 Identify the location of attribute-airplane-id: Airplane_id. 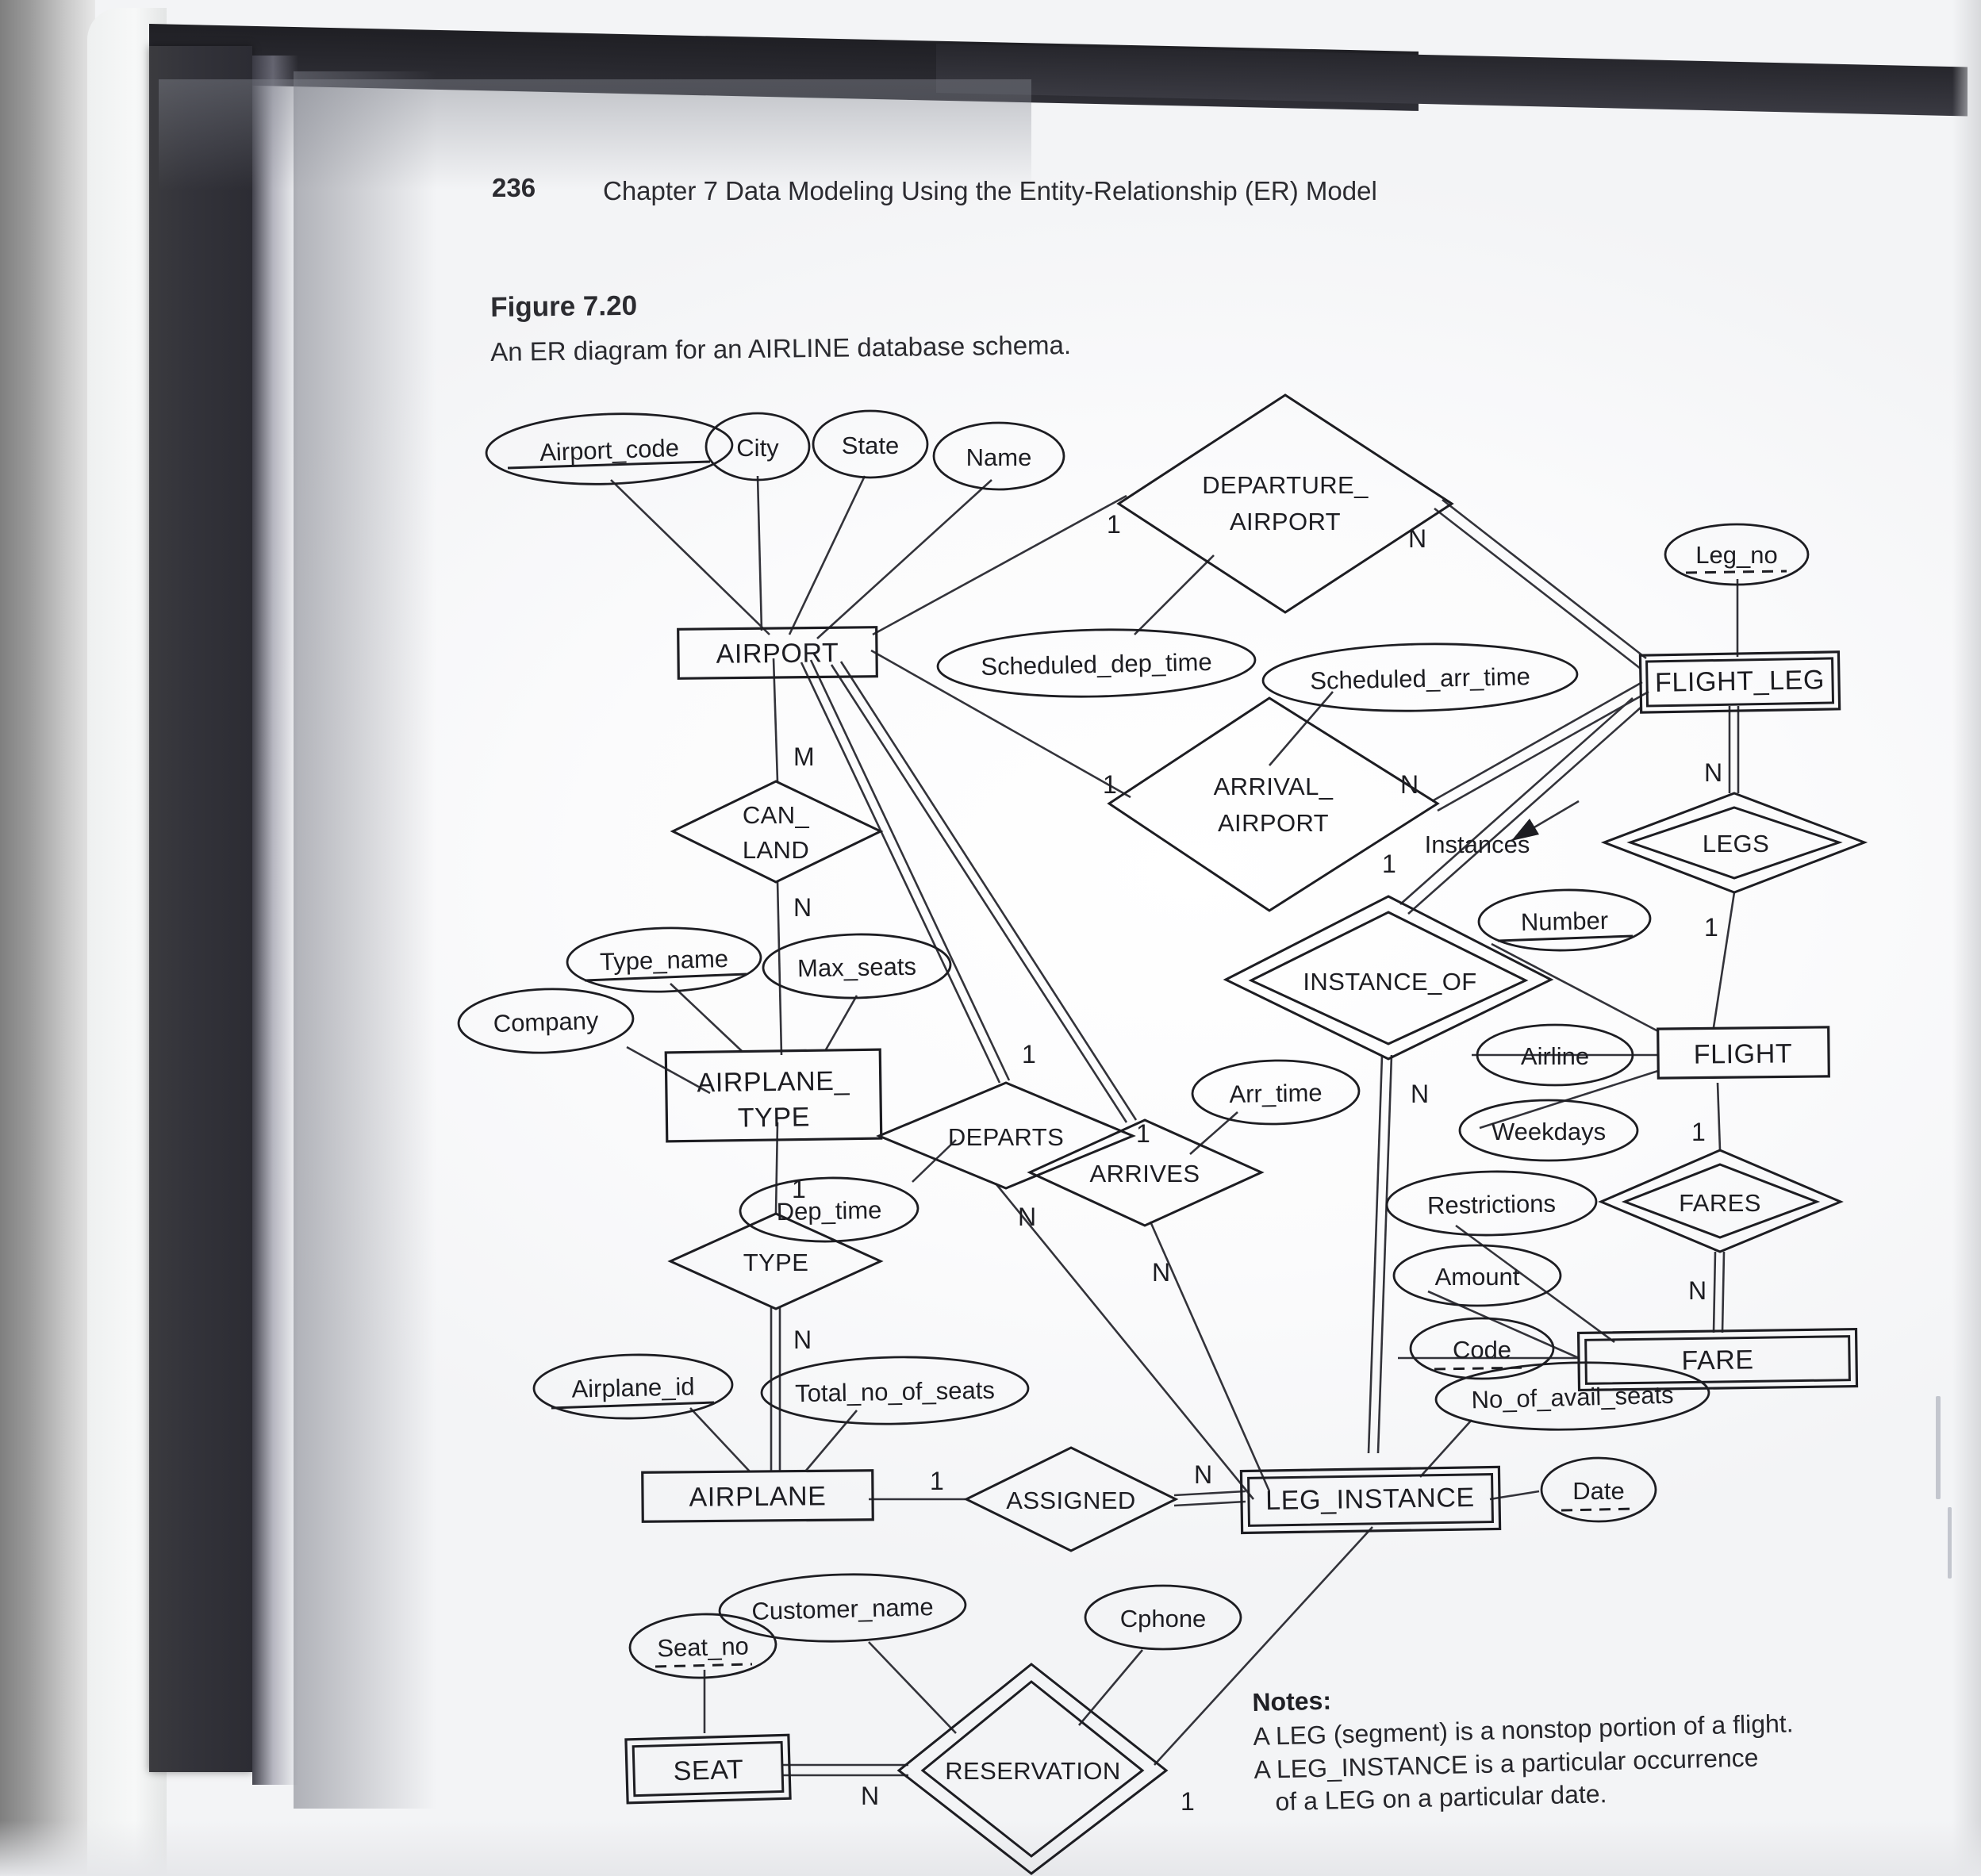
(633, 1386).